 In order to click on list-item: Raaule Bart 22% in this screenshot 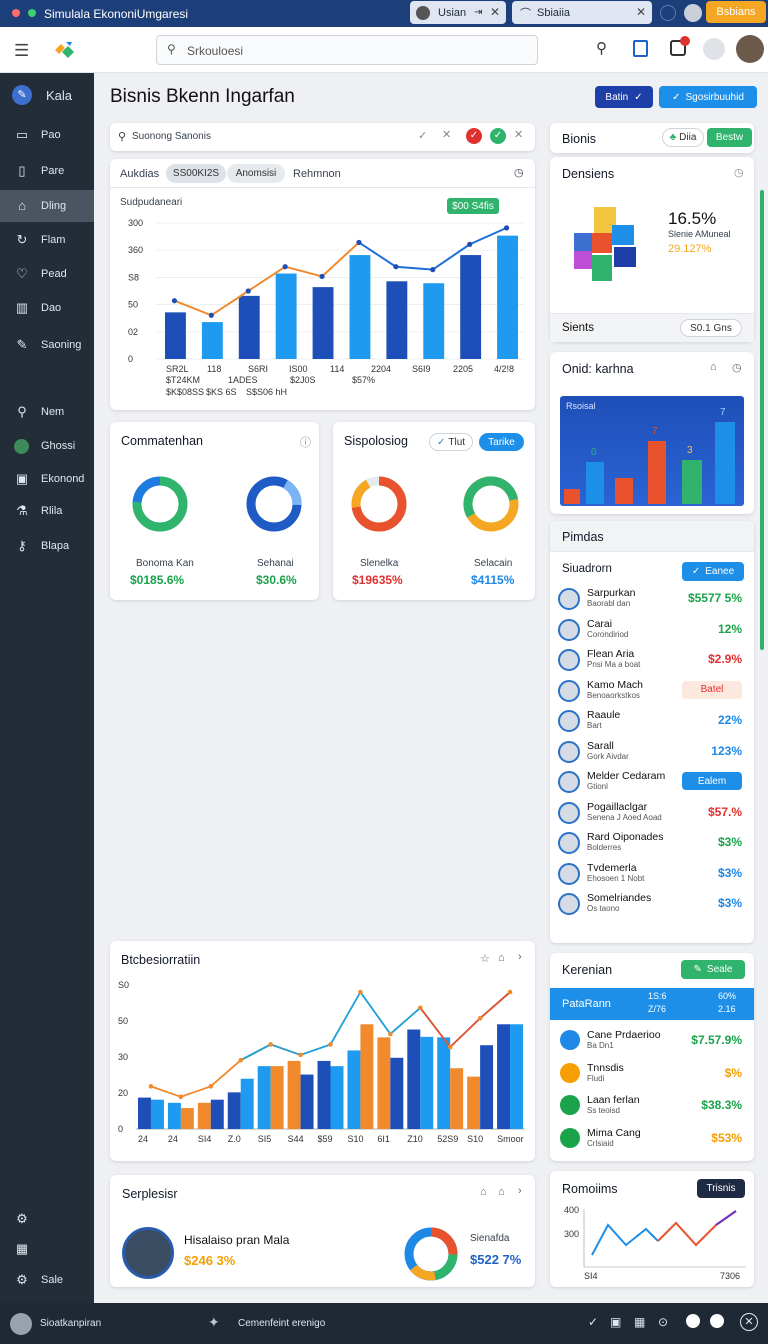, I will do `click(652, 722)`.